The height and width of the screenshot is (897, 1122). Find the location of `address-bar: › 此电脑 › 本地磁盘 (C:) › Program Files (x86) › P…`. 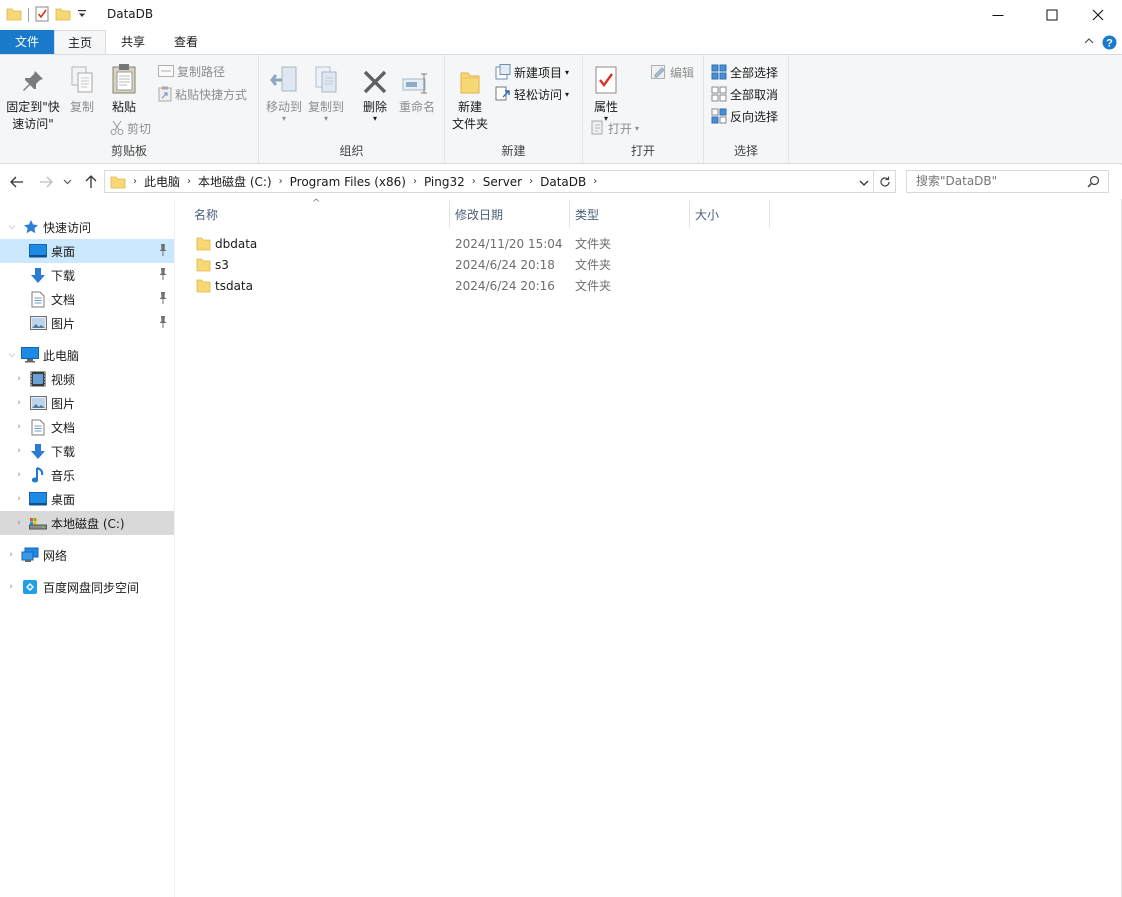

address-bar: › 此电脑 › 本地磁盘 (C:) › Program Files (x86) › P… is located at coordinates (489, 181).